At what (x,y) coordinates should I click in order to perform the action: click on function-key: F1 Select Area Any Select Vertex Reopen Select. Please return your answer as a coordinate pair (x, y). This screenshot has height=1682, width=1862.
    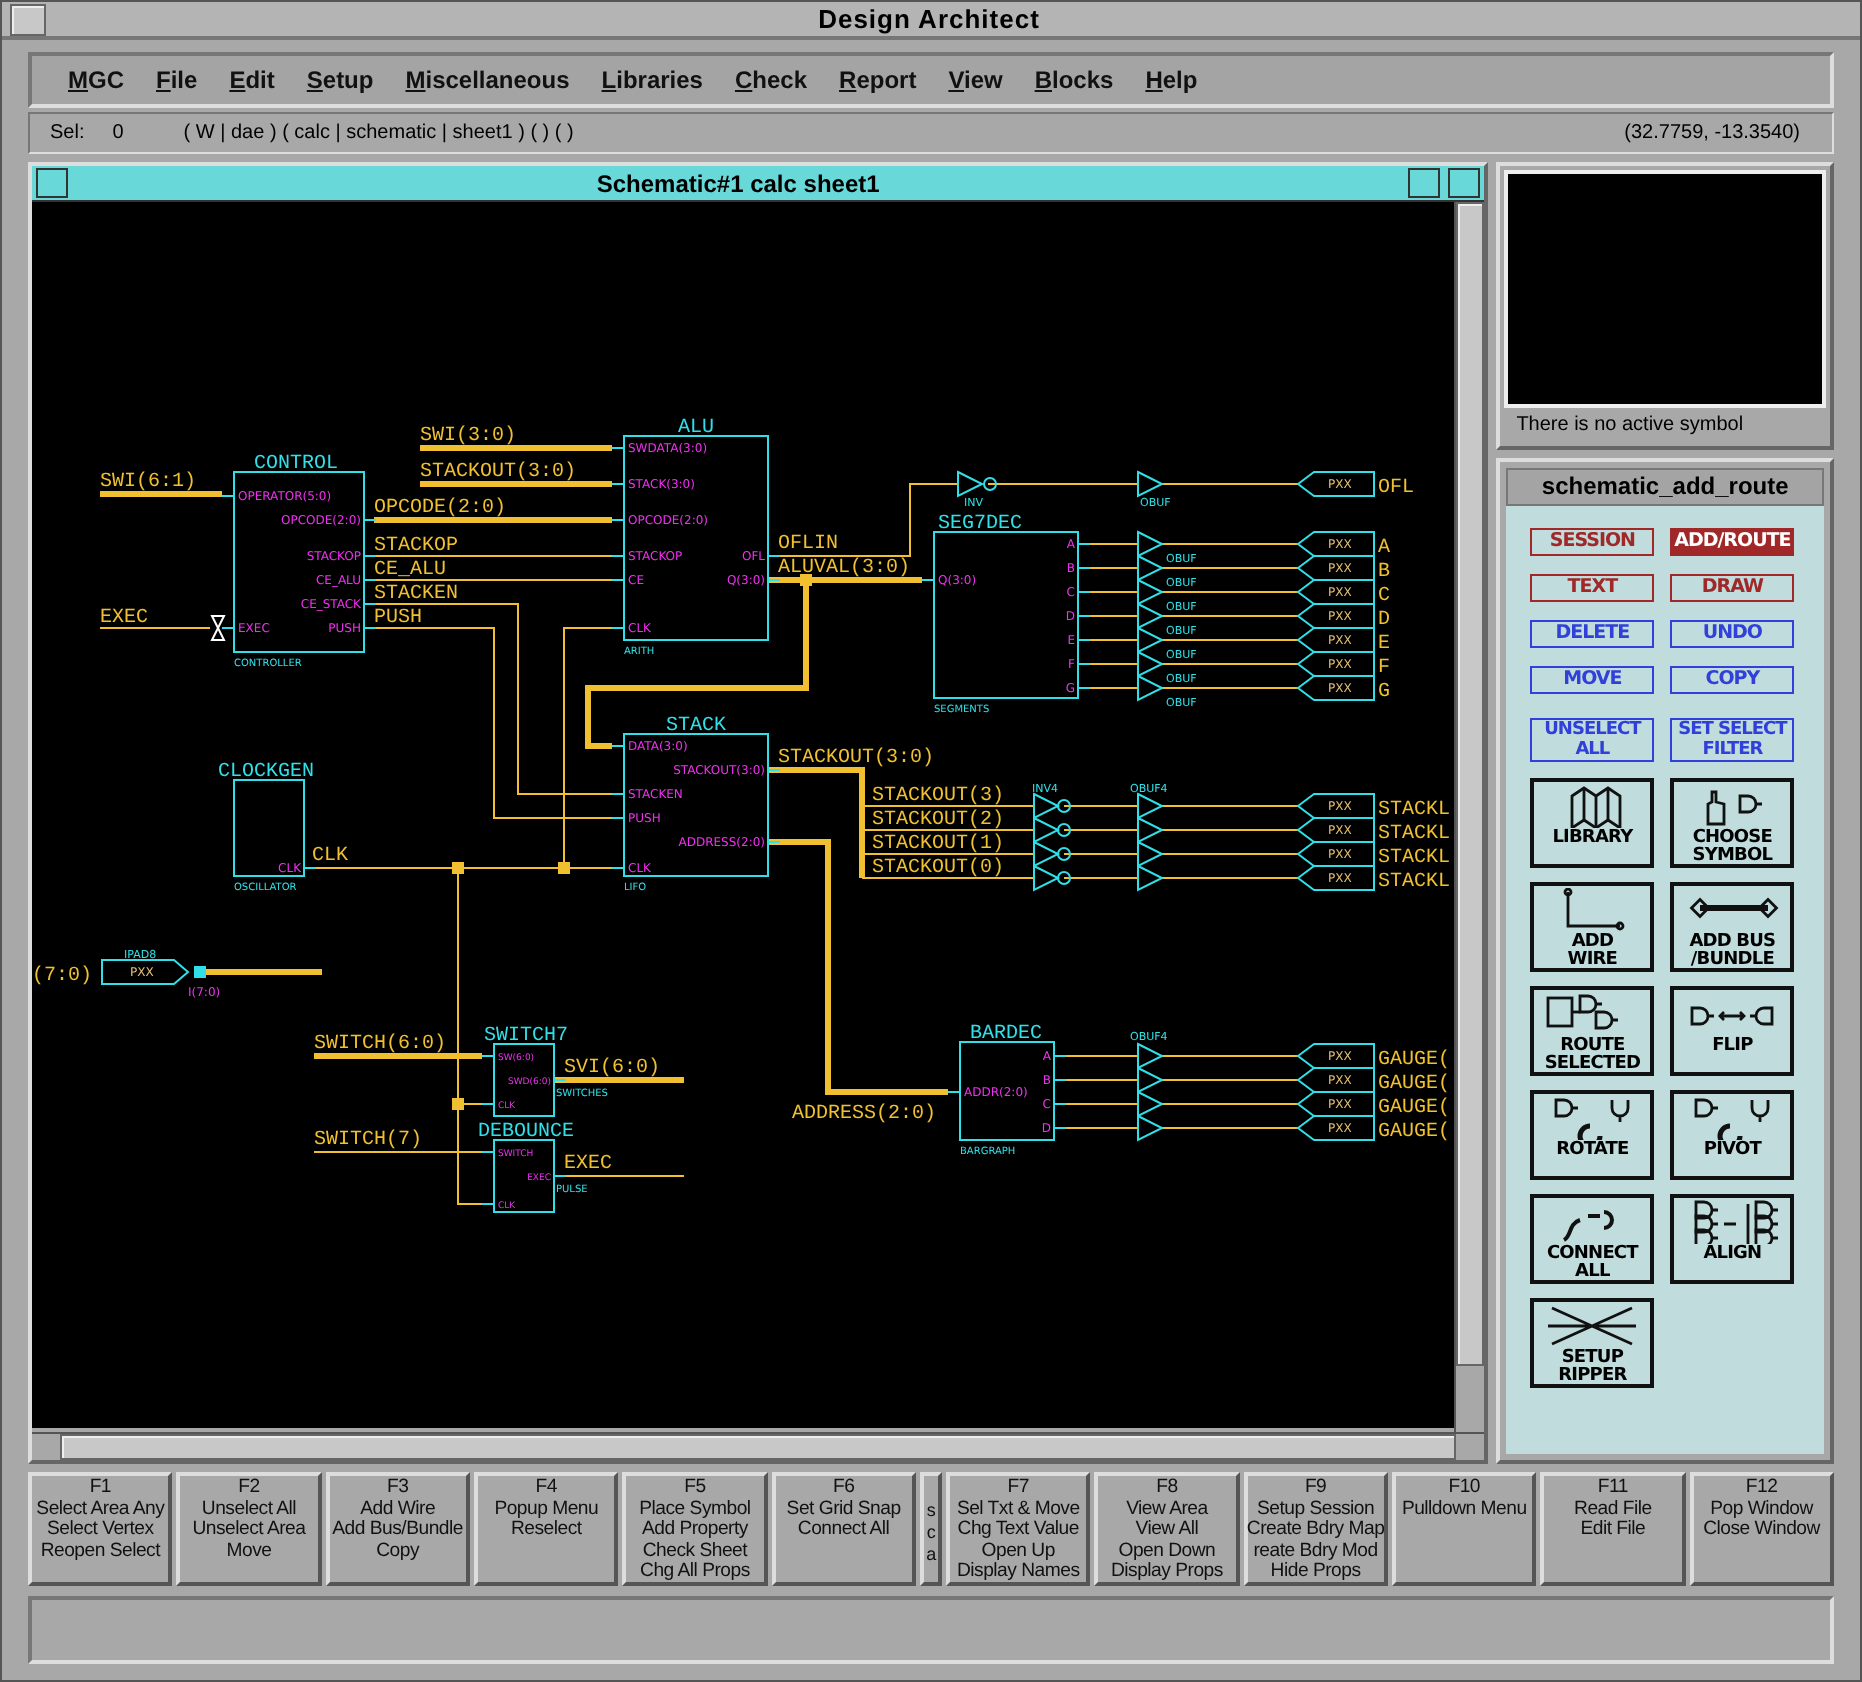
    Looking at the image, I should click on (100, 1529).